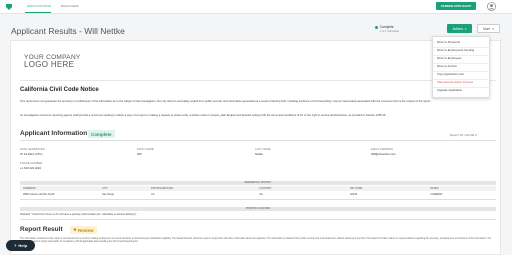 This screenshot has width=512, height=255. I want to click on complete-badge: Complete, so click(101, 134).